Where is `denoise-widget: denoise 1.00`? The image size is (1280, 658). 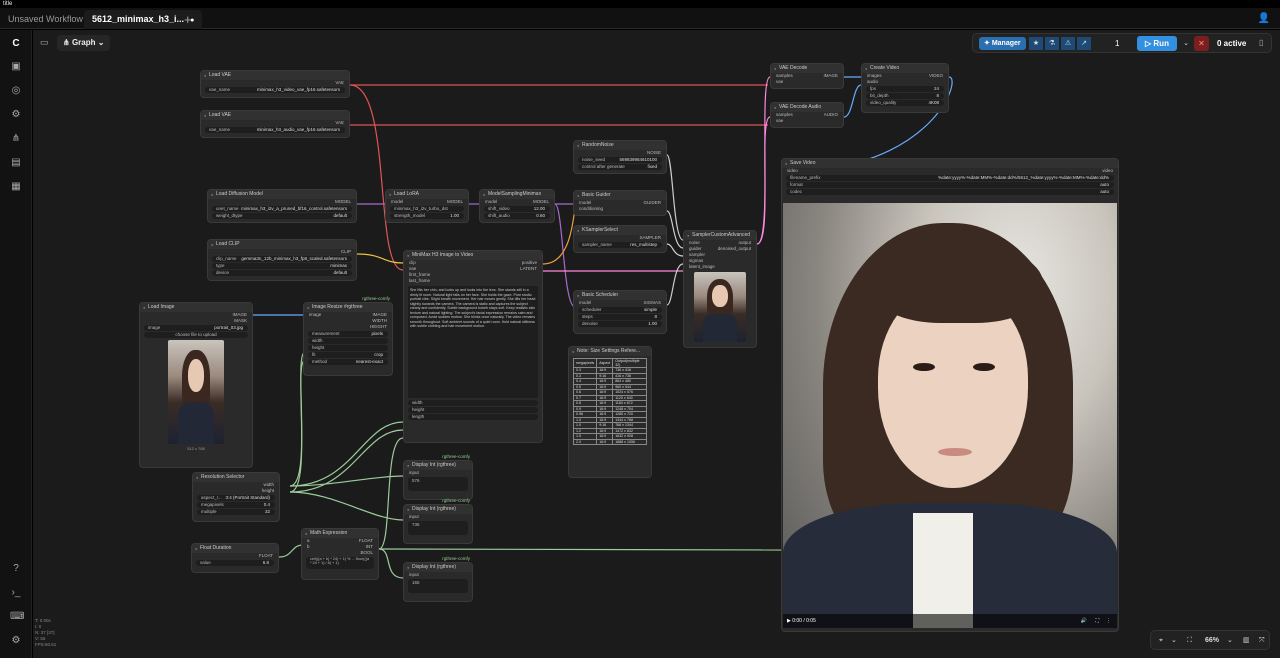
denoise-widget: denoise 1.00 is located at coordinates (620, 324).